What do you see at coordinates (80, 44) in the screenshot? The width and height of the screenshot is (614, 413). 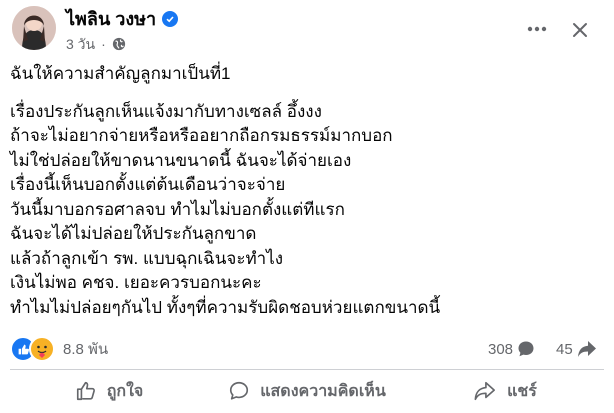 I see `post-time: 3 วัน` at bounding box center [80, 44].